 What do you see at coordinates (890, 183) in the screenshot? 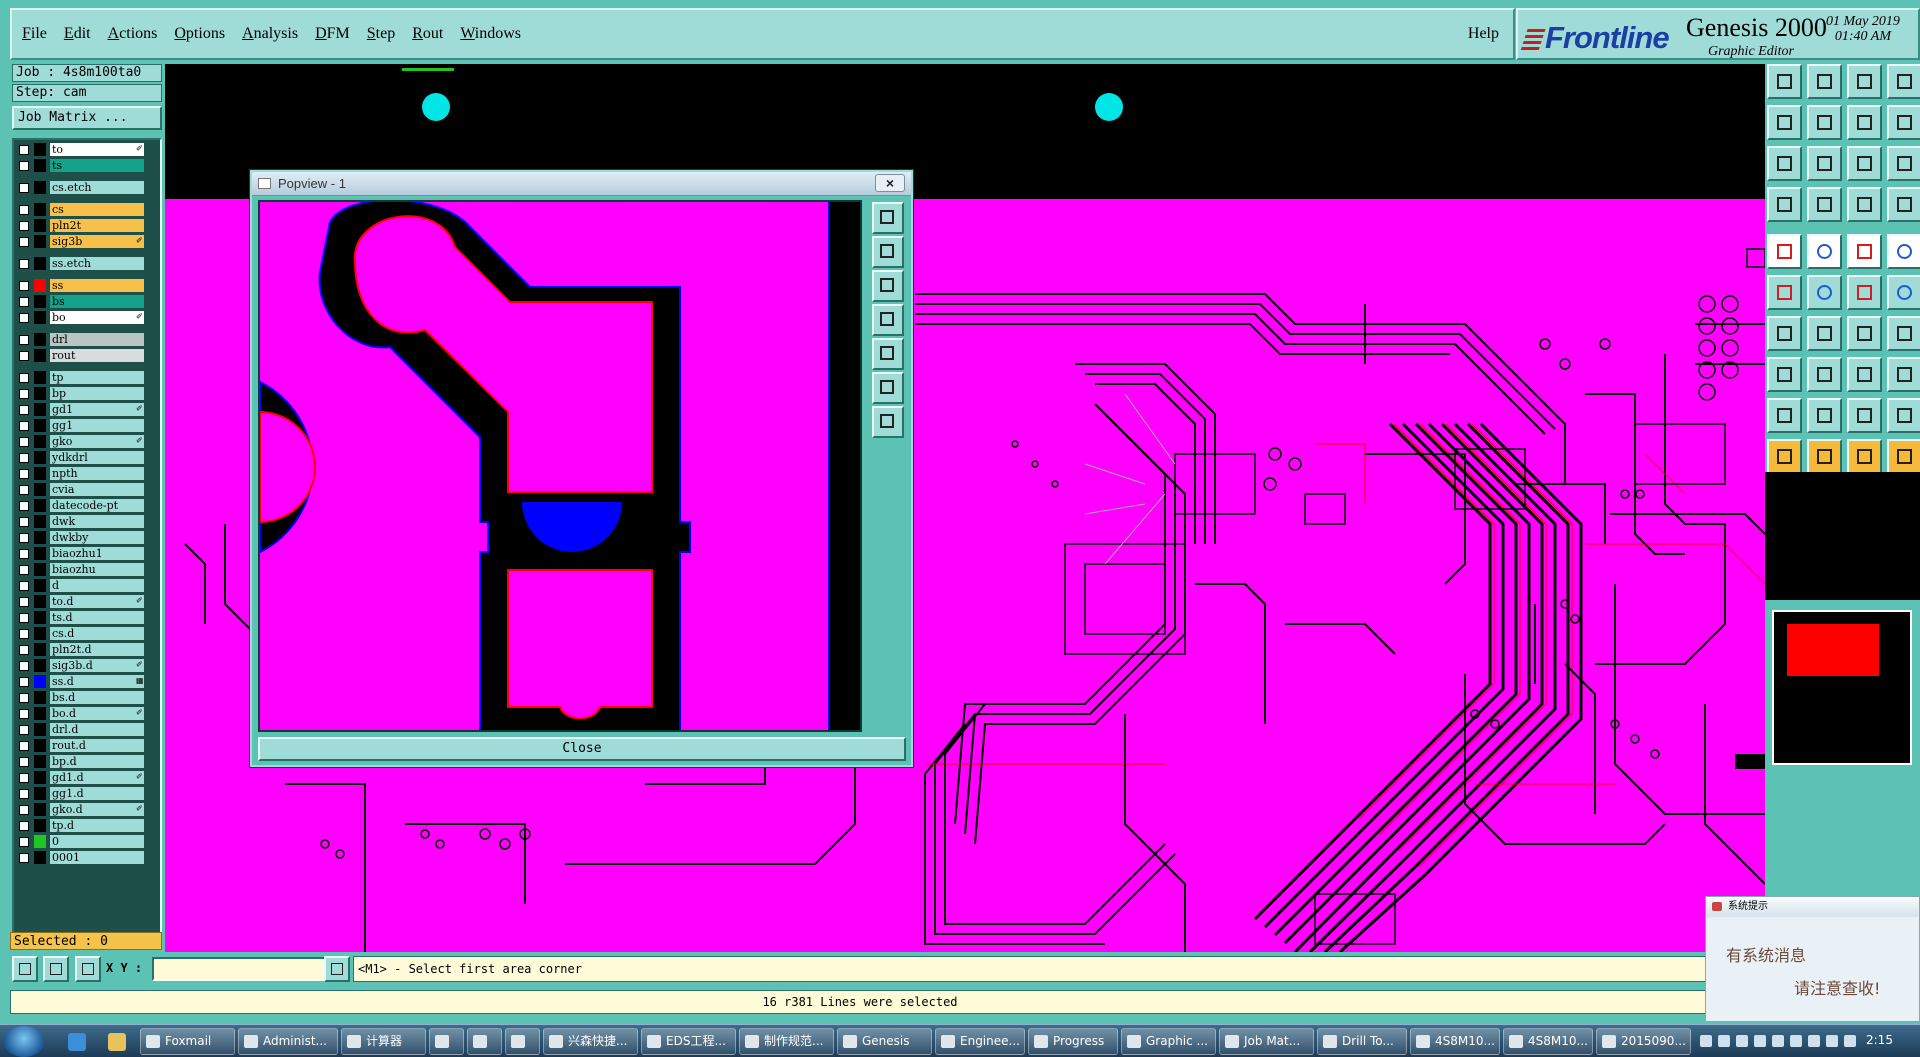
I see `popview-close-x-button: ×` at bounding box center [890, 183].